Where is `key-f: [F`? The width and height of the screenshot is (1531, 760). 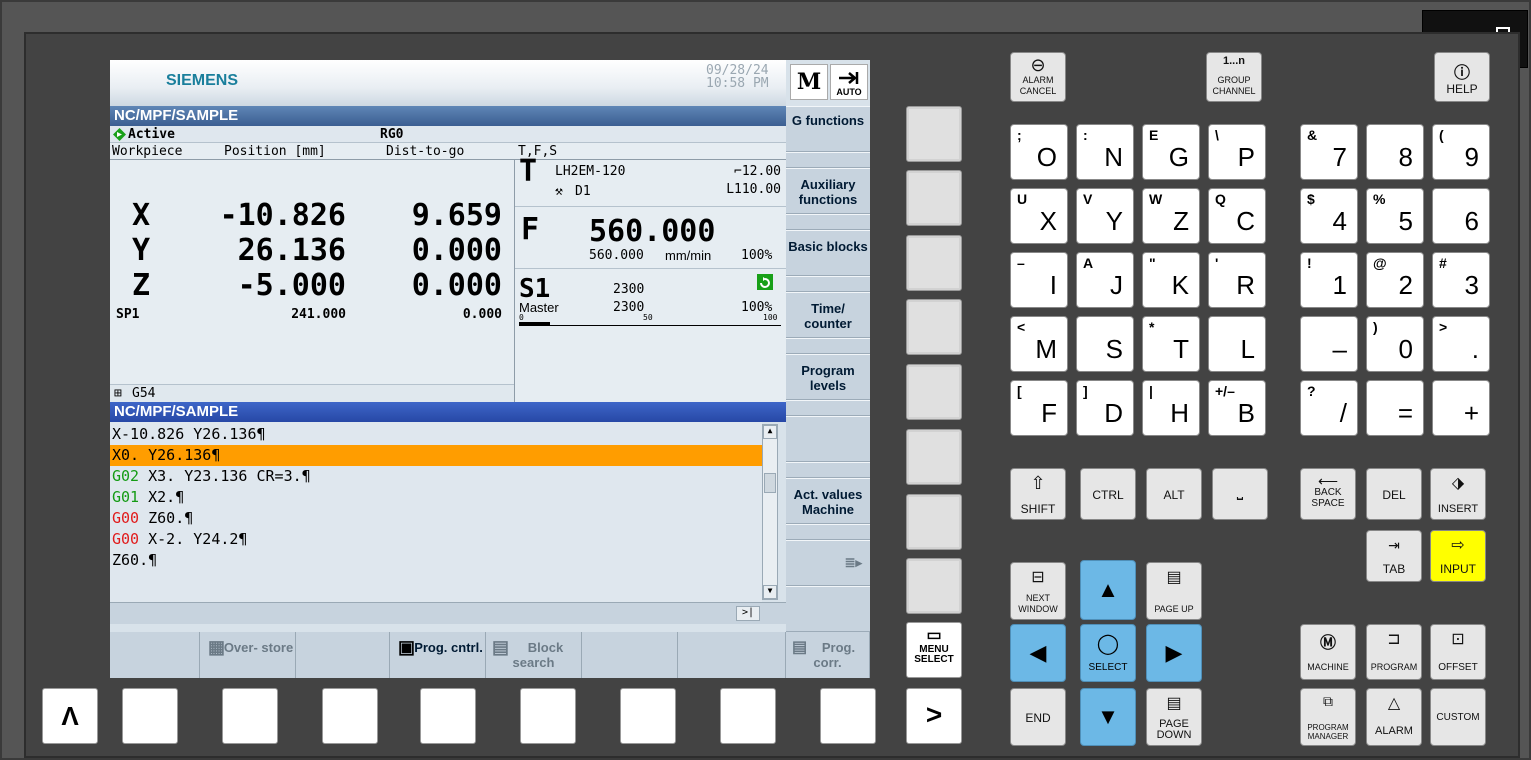 key-f: [F is located at coordinates (1039, 408).